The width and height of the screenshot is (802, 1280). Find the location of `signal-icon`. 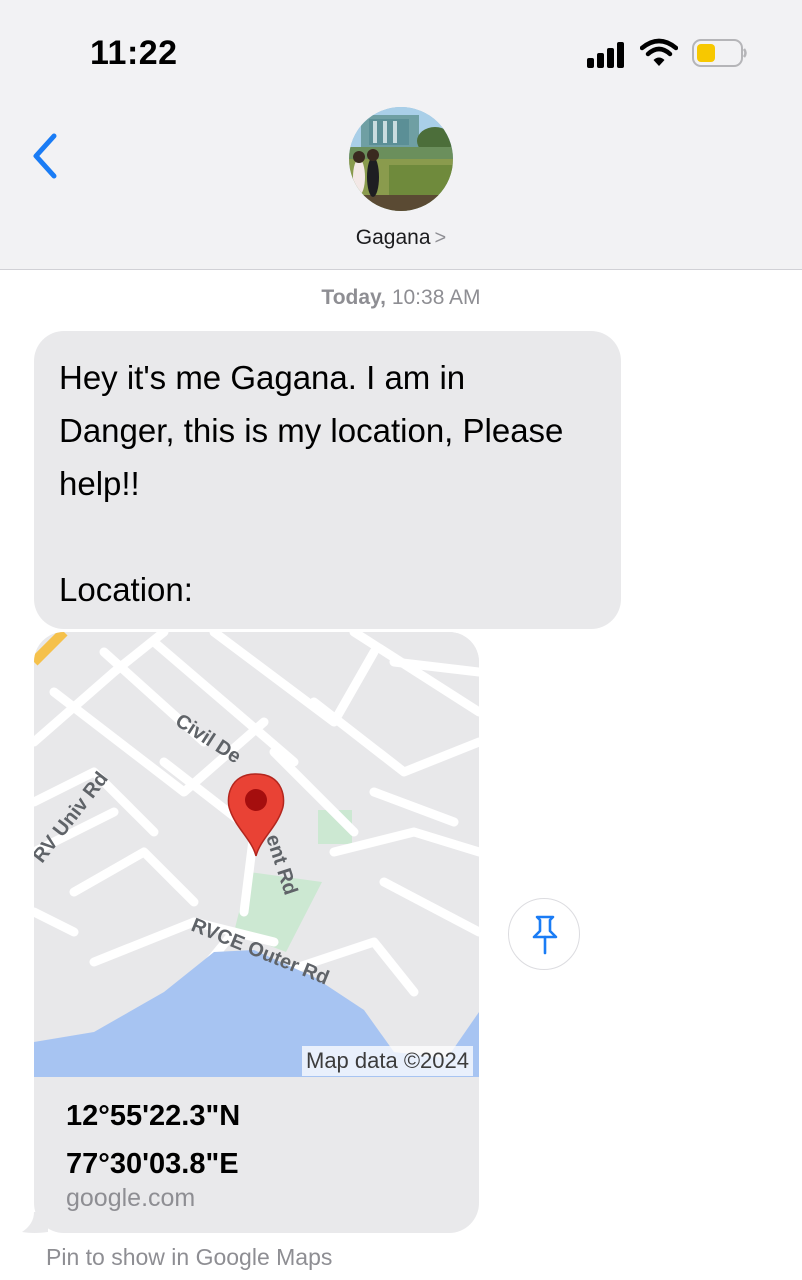

signal-icon is located at coordinates (607, 54).